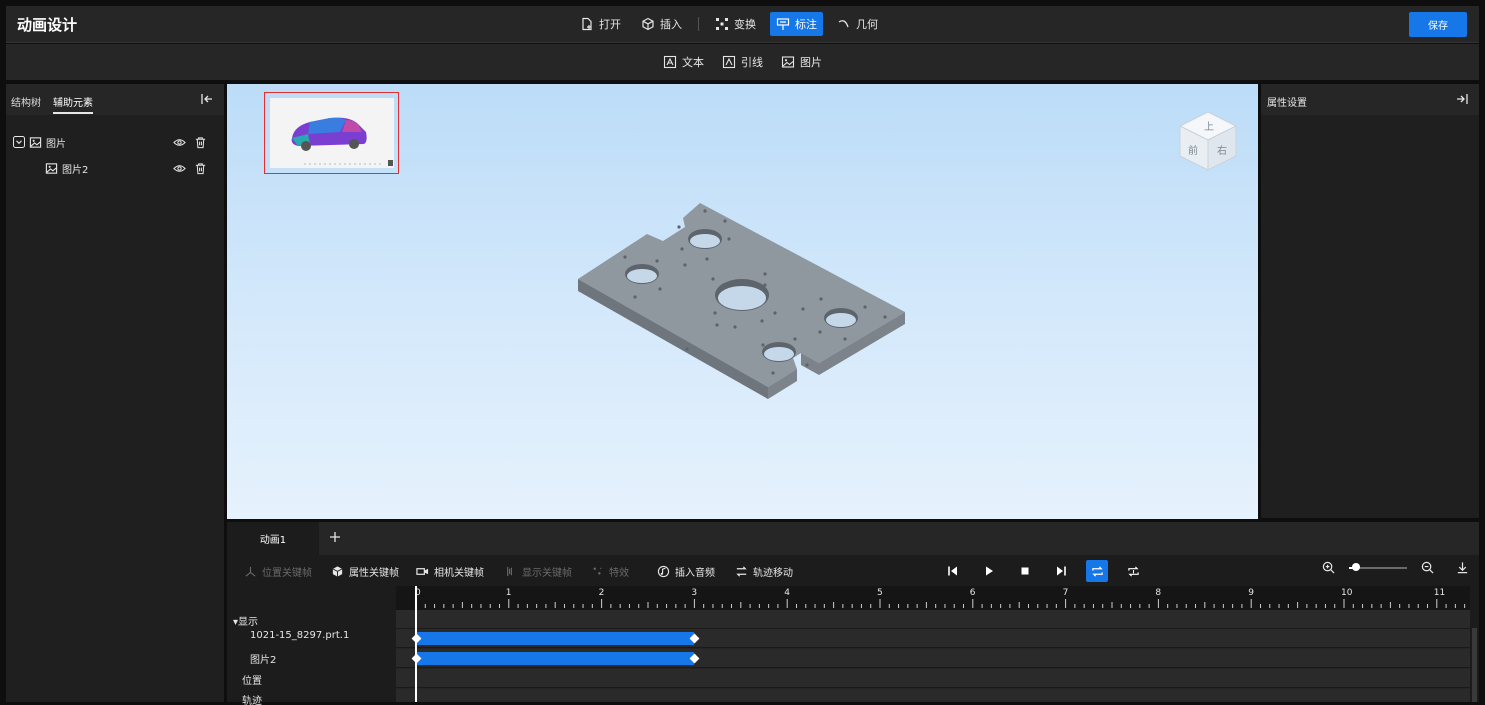 This screenshot has width=1485, height=705. I want to click on tool-annotation: 标注, so click(796, 24).